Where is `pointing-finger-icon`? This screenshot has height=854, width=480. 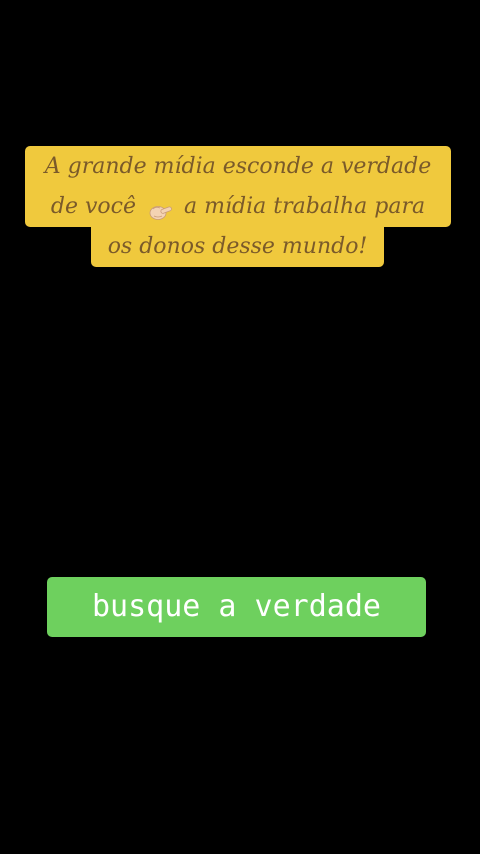
pointing-finger-icon is located at coordinates (160, 207).